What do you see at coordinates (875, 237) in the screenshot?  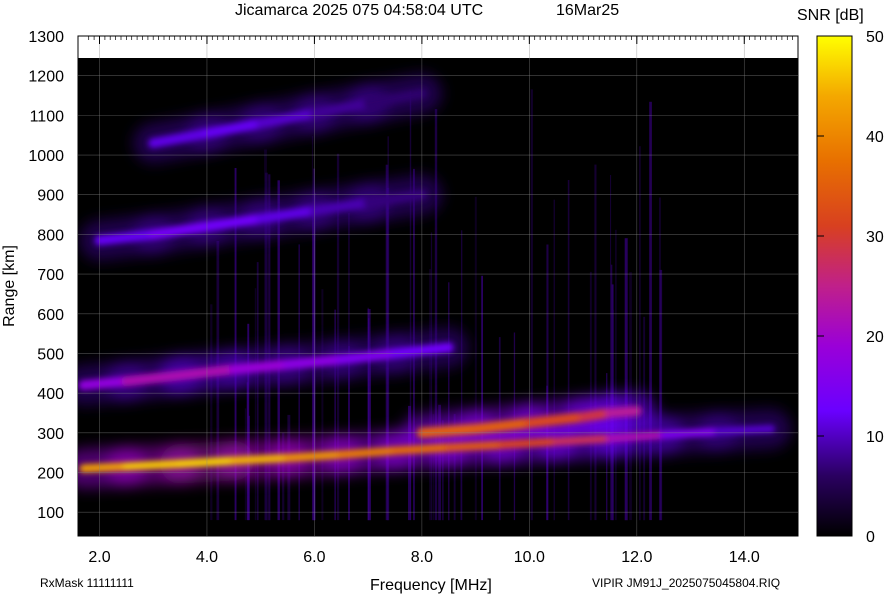 I see `colorbar-tick-label: 30` at bounding box center [875, 237].